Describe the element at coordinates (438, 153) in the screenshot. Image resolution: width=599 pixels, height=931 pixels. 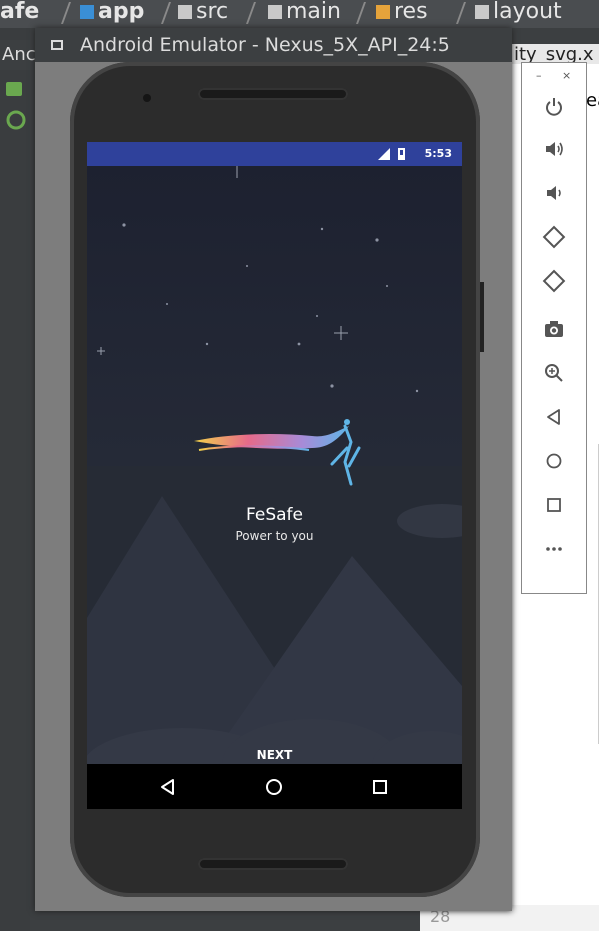
I see `status-time: 5:53` at that location.